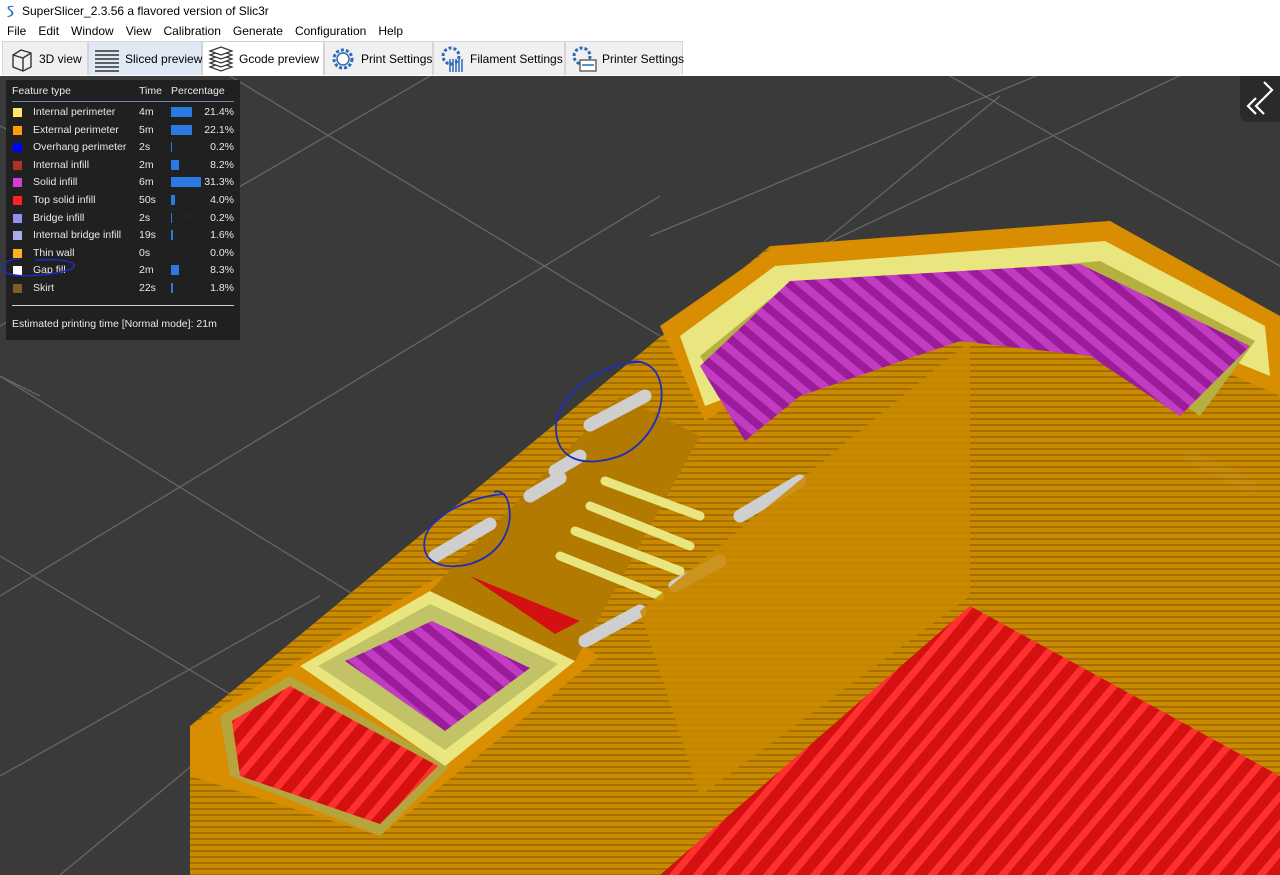 Image resolution: width=1280 pixels, height=875 pixels. What do you see at coordinates (146, 182) in the screenshot?
I see `legend-feature-time: 6m` at bounding box center [146, 182].